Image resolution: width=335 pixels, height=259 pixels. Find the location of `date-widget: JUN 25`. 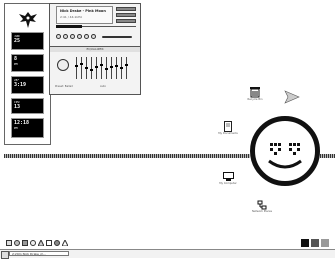

date-widget: JUN 25 is located at coordinates (27, 41).